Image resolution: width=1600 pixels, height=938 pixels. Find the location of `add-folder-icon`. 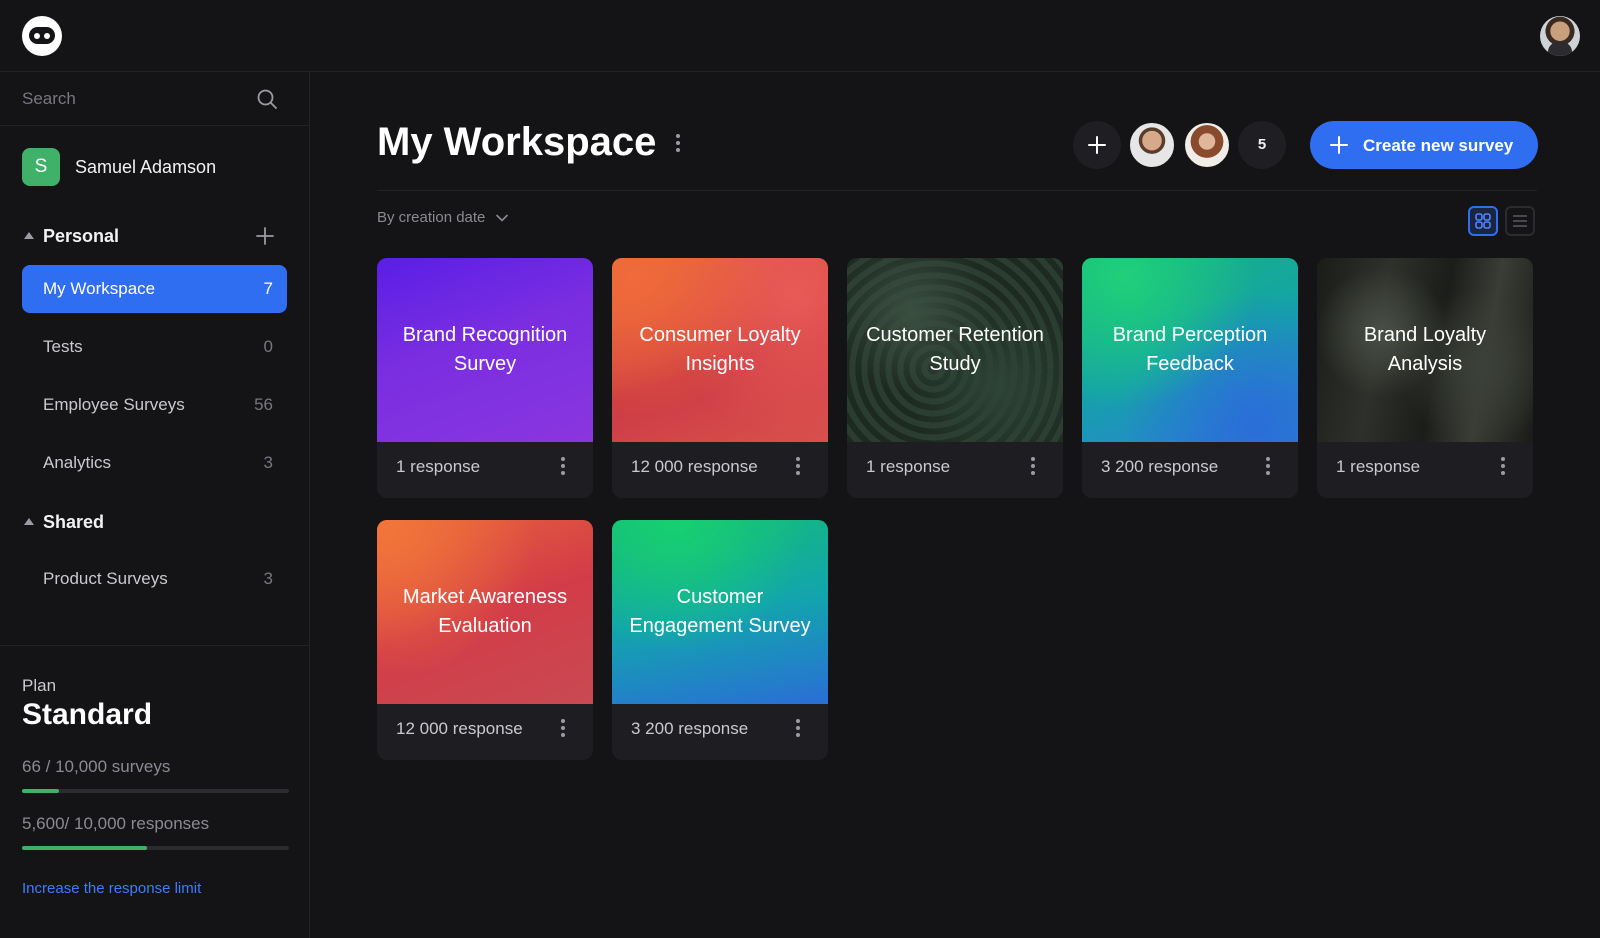

add-folder-icon is located at coordinates (265, 236).